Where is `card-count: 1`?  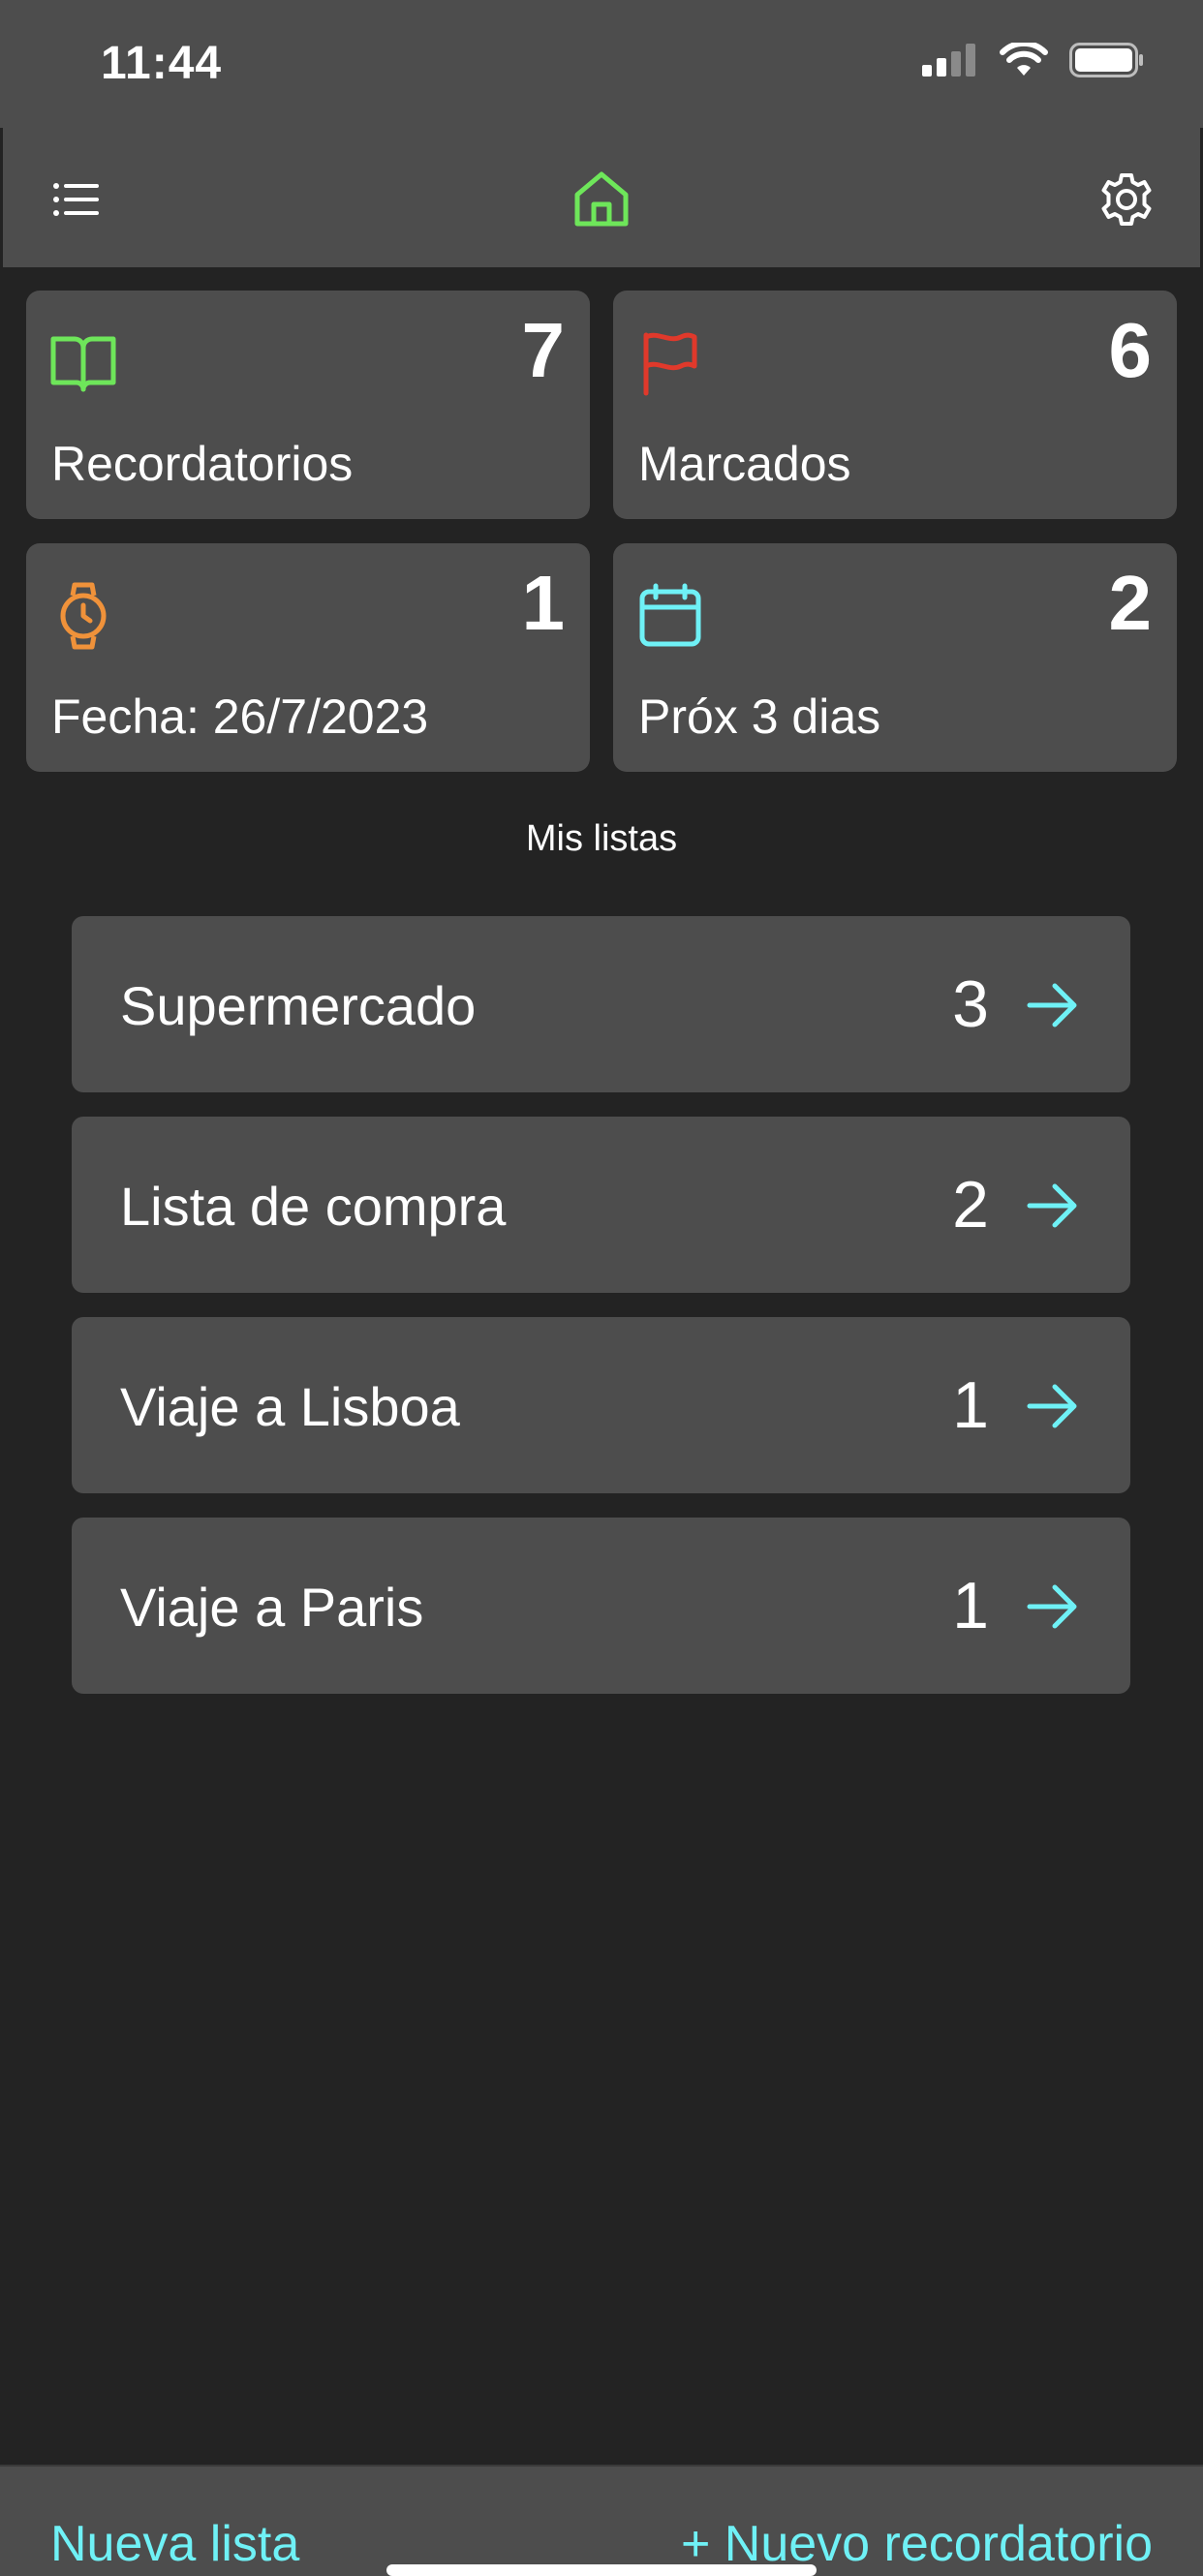 card-count: 1 is located at coordinates (543, 603).